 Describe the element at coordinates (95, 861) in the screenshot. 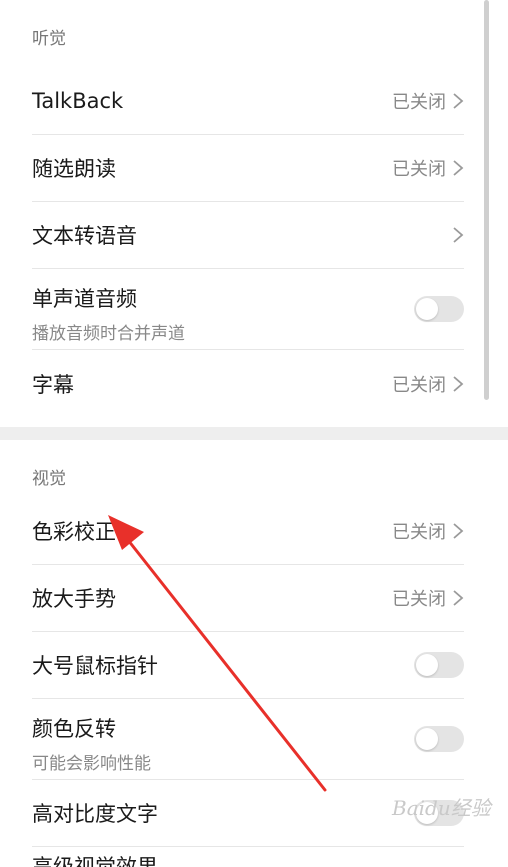

I see `setting-title: 高级视觉效果` at that location.